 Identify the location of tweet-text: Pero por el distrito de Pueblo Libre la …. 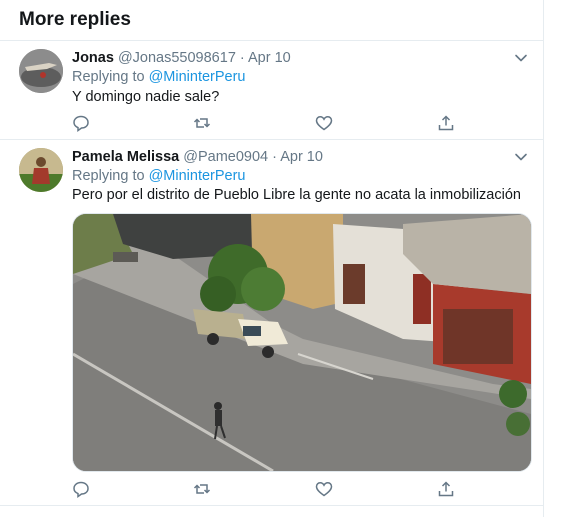
(296, 195).